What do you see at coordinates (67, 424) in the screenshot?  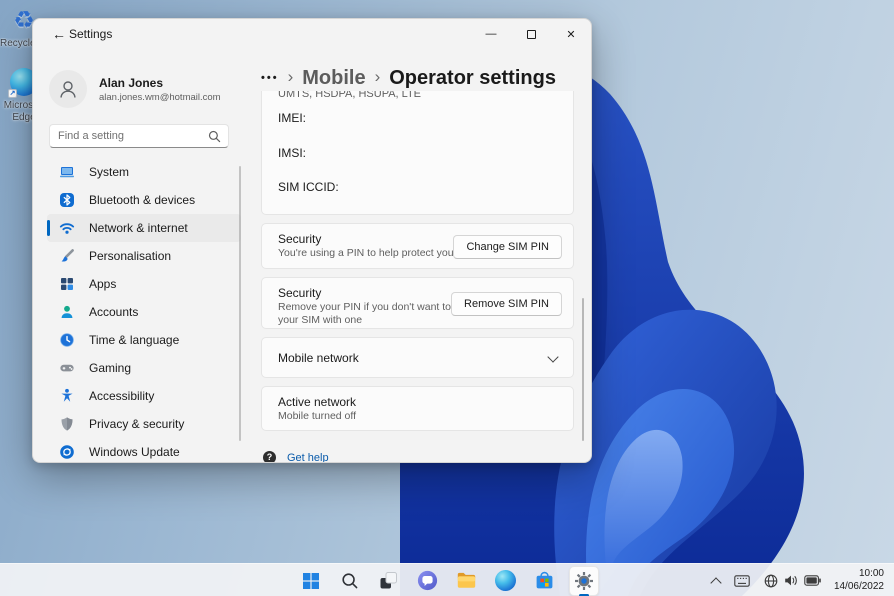 I see `shield-icon` at bounding box center [67, 424].